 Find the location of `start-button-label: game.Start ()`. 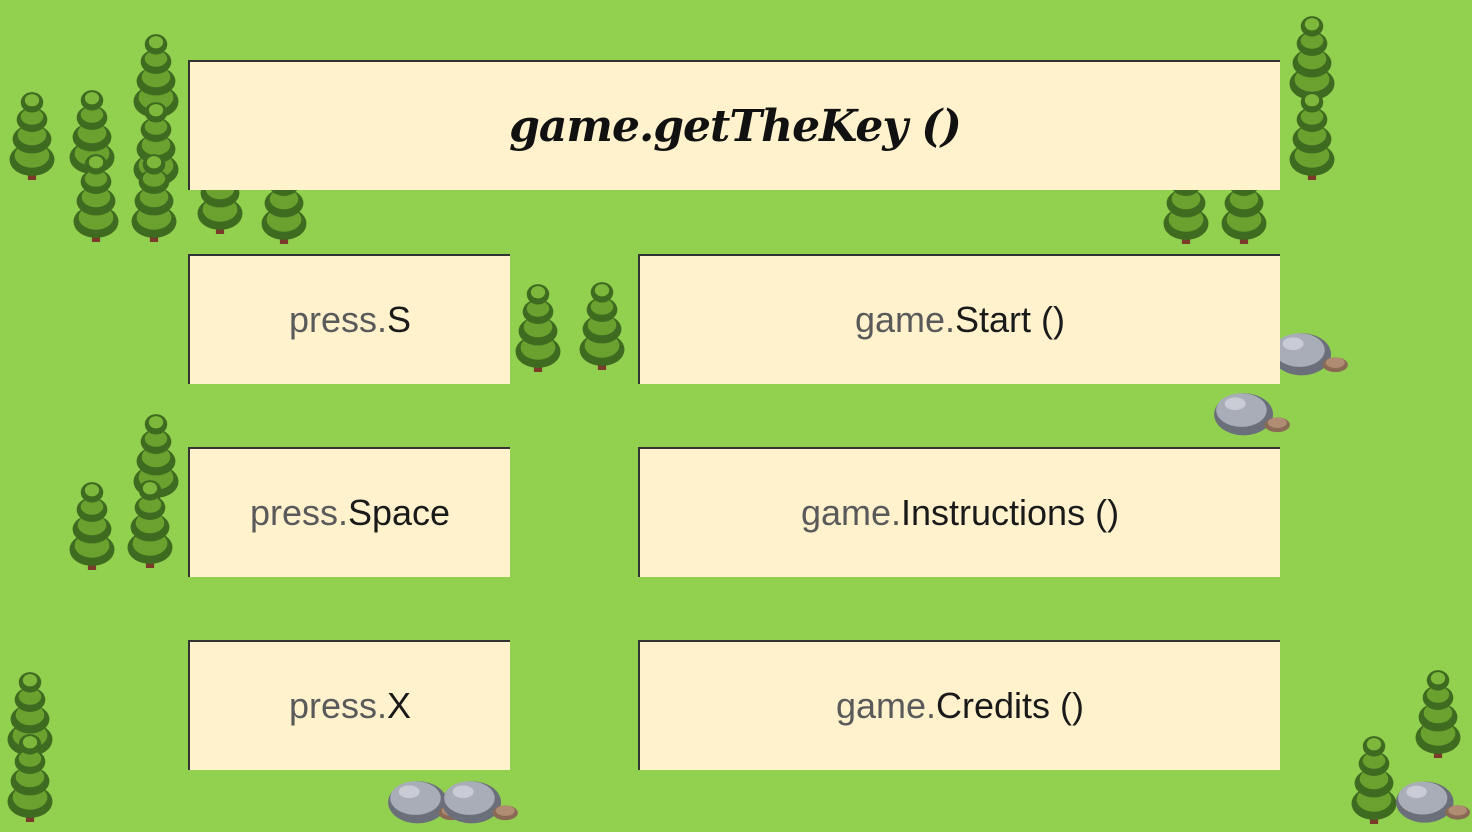

start-button-label: game.Start () is located at coordinates (960, 320).